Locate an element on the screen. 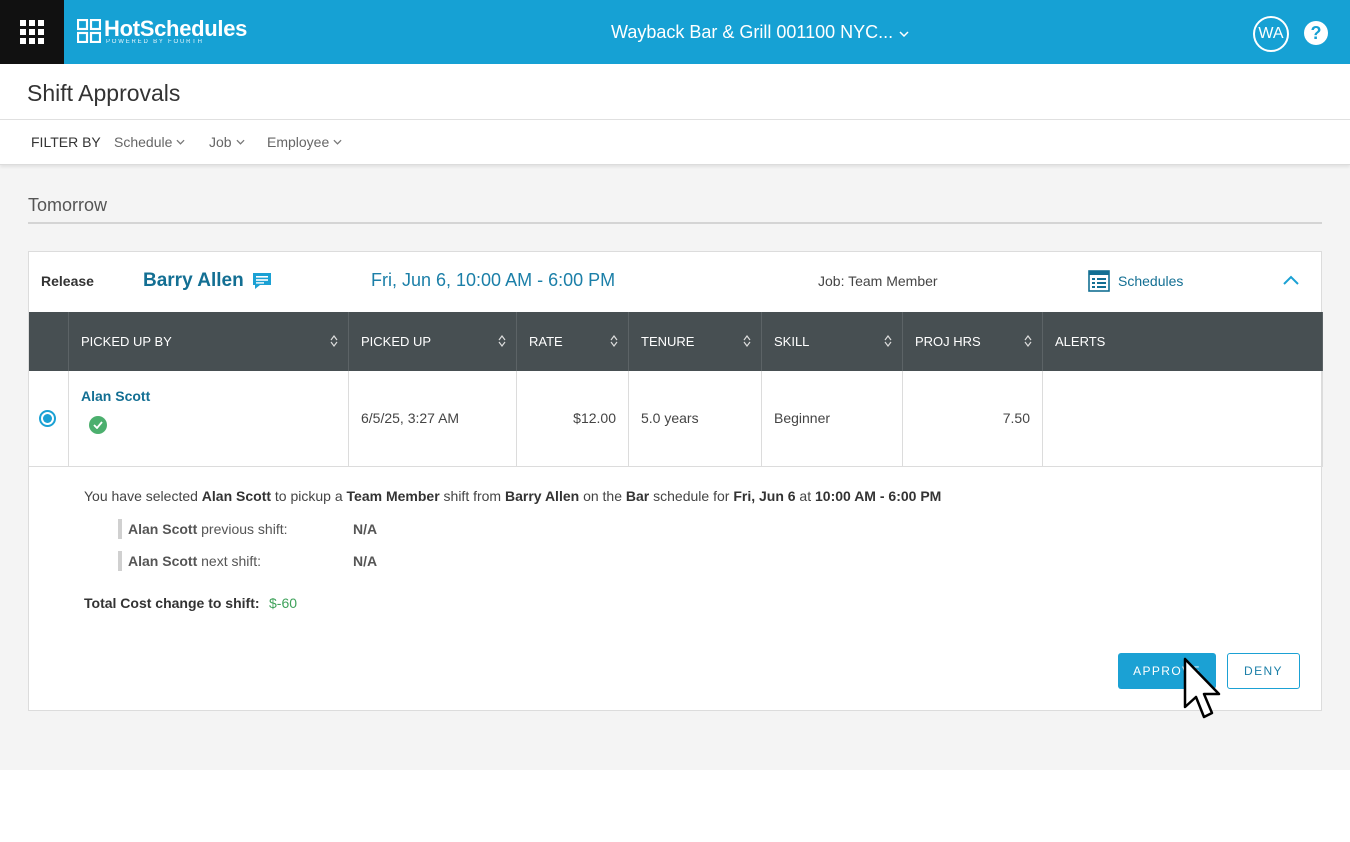 Image resolution: width=1350 pixels, height=842 pixels. previous-shift-row: Alan Scott previous shift: is located at coordinates (203, 529).